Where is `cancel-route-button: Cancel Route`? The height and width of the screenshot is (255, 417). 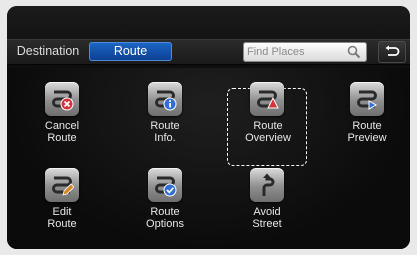 cancel-route-button: Cancel Route is located at coordinates (62, 107).